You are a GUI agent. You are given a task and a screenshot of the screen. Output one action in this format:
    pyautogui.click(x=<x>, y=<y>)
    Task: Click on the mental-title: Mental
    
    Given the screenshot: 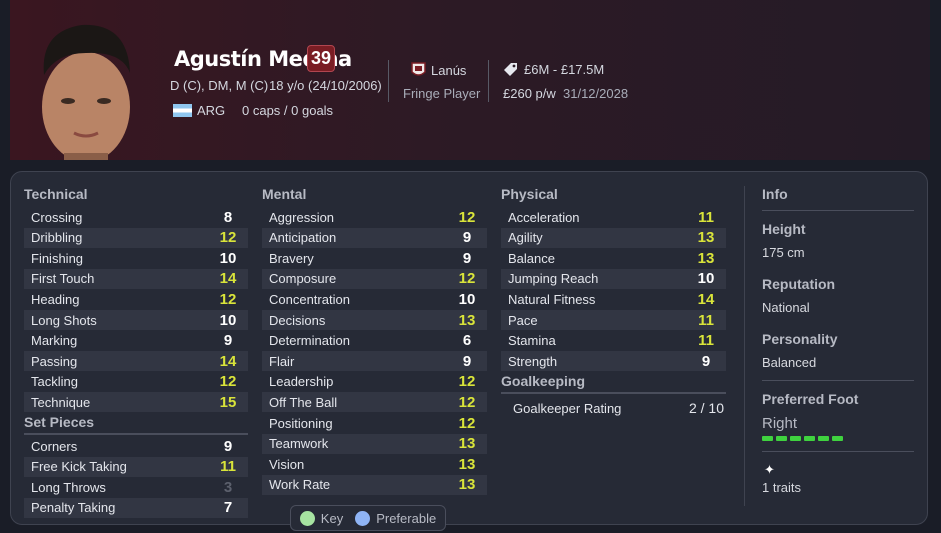 What is the action you would take?
    pyautogui.click(x=284, y=194)
    